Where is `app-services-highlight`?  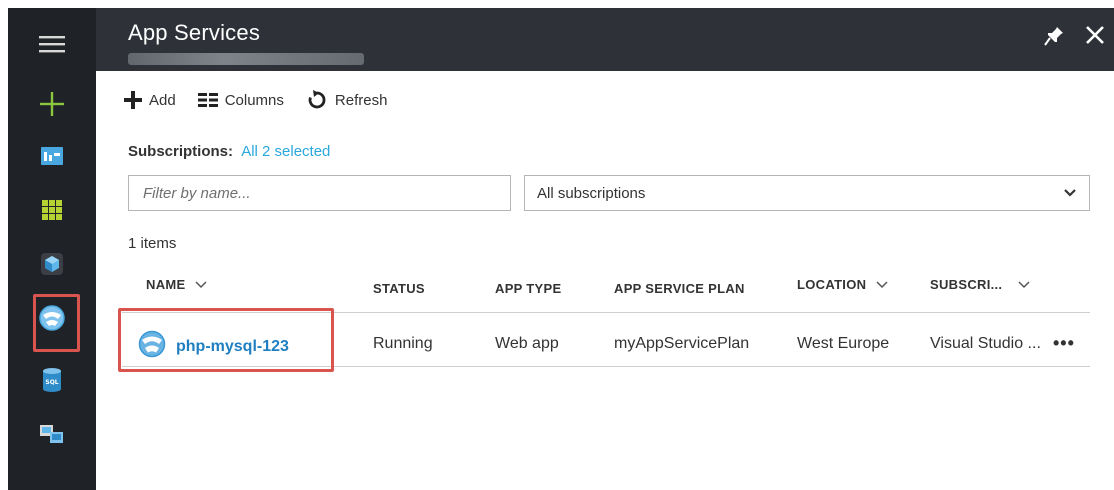 app-services-highlight is located at coordinates (56, 323).